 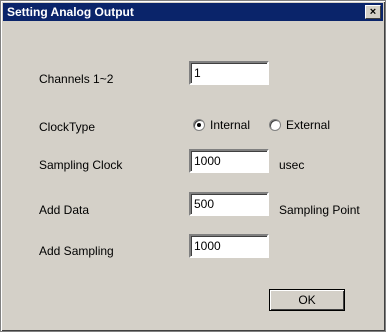 What do you see at coordinates (229, 204) in the screenshot?
I see `add-data-input: 500` at bounding box center [229, 204].